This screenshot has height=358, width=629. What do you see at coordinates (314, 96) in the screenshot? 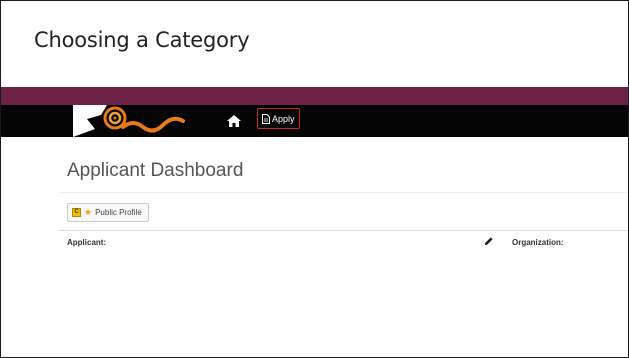
I see `accent-band` at bounding box center [314, 96].